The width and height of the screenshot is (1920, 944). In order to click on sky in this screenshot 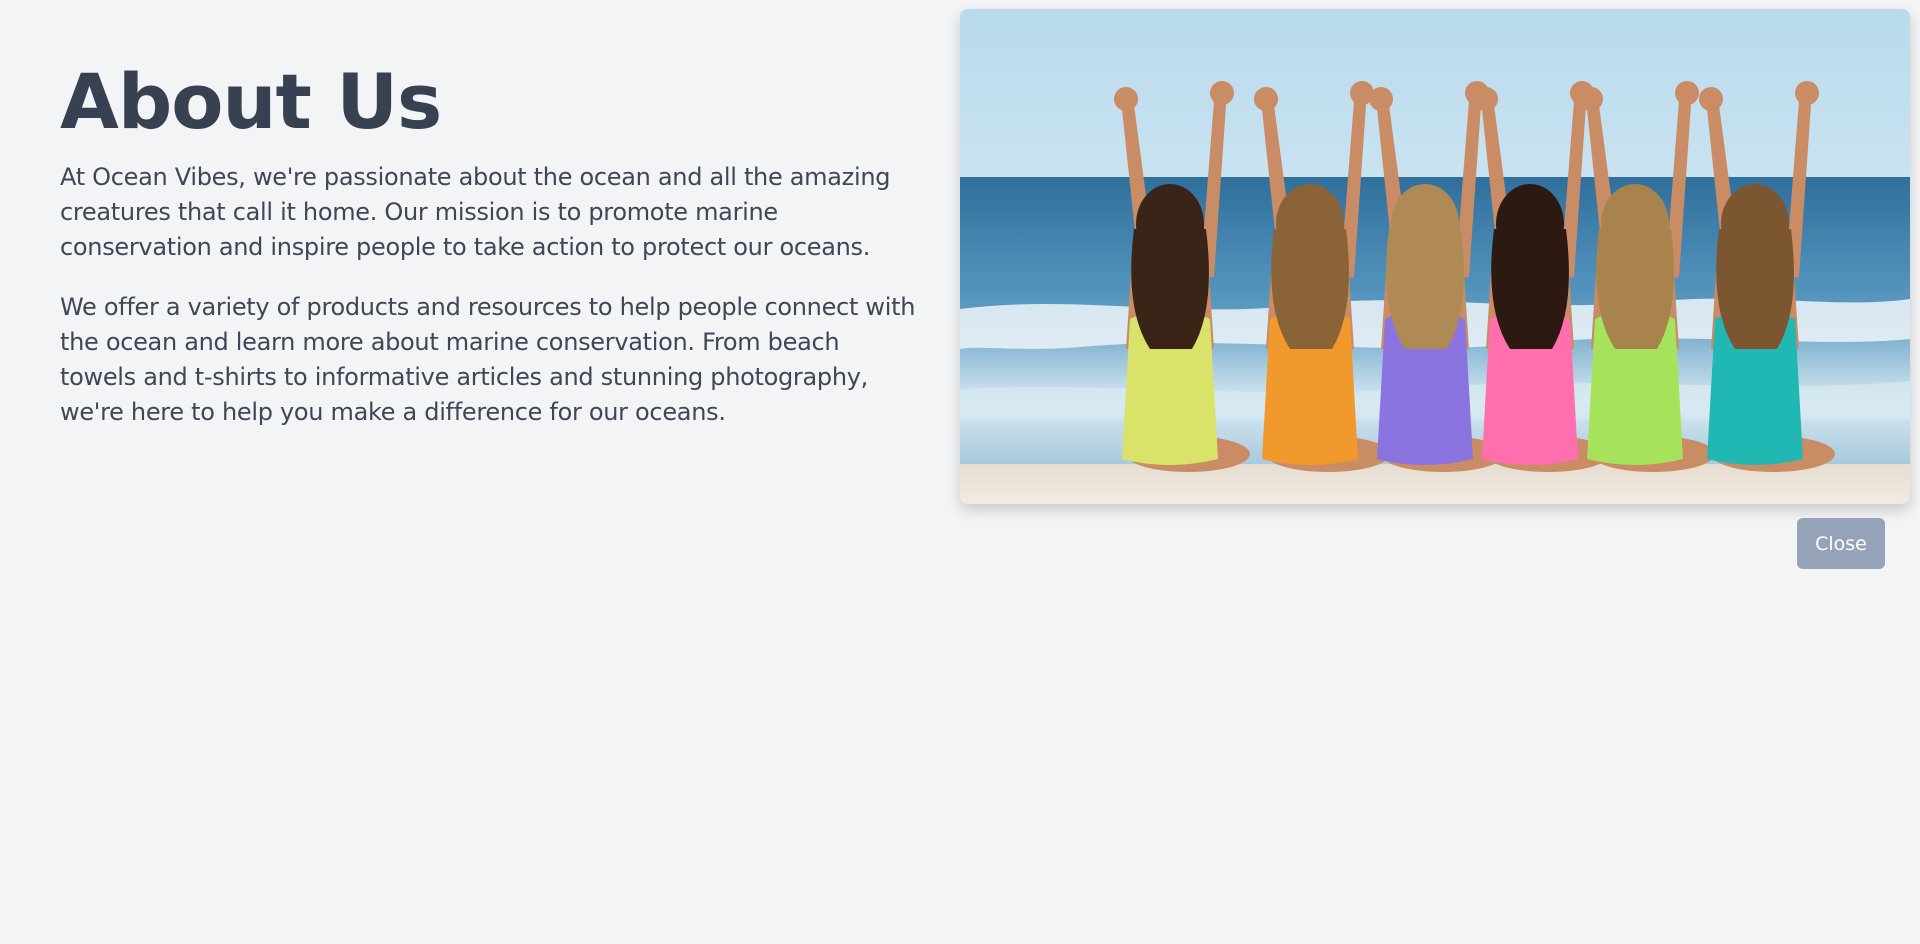, I will do `click(1435, 94)`.